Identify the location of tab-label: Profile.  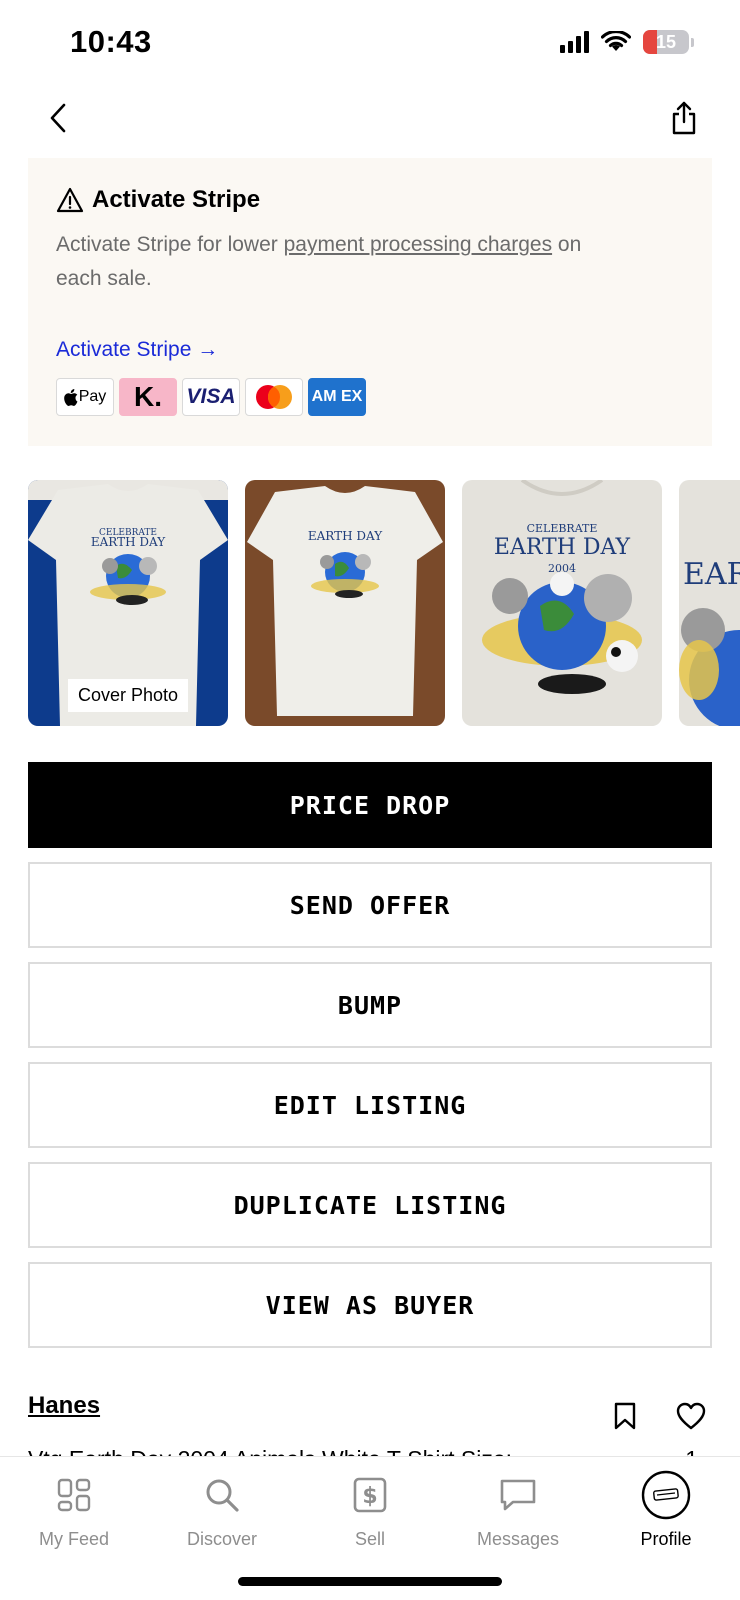
(666, 1539).